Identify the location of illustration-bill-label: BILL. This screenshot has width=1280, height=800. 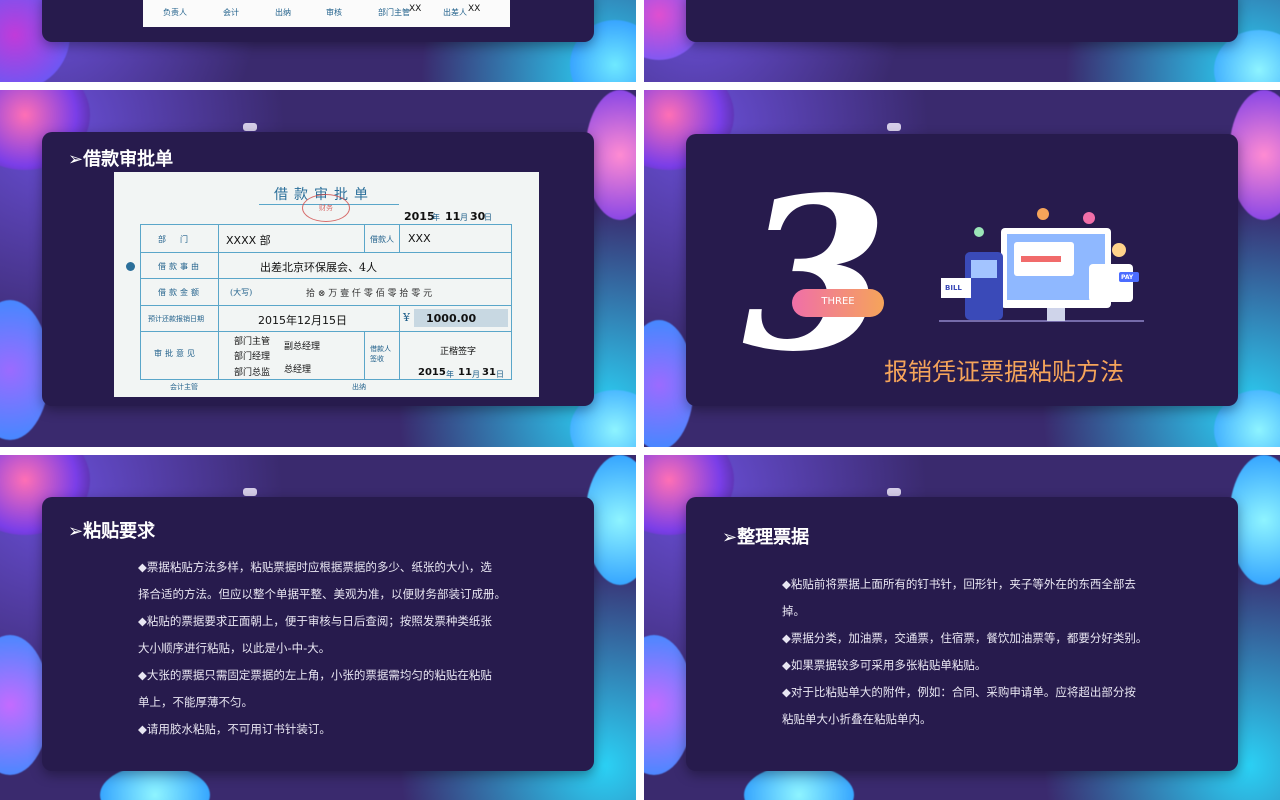
(953, 288).